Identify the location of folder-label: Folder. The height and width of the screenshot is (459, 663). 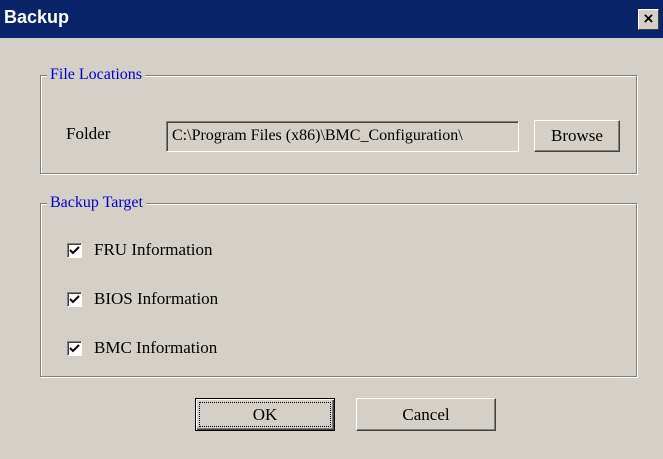
(88, 133).